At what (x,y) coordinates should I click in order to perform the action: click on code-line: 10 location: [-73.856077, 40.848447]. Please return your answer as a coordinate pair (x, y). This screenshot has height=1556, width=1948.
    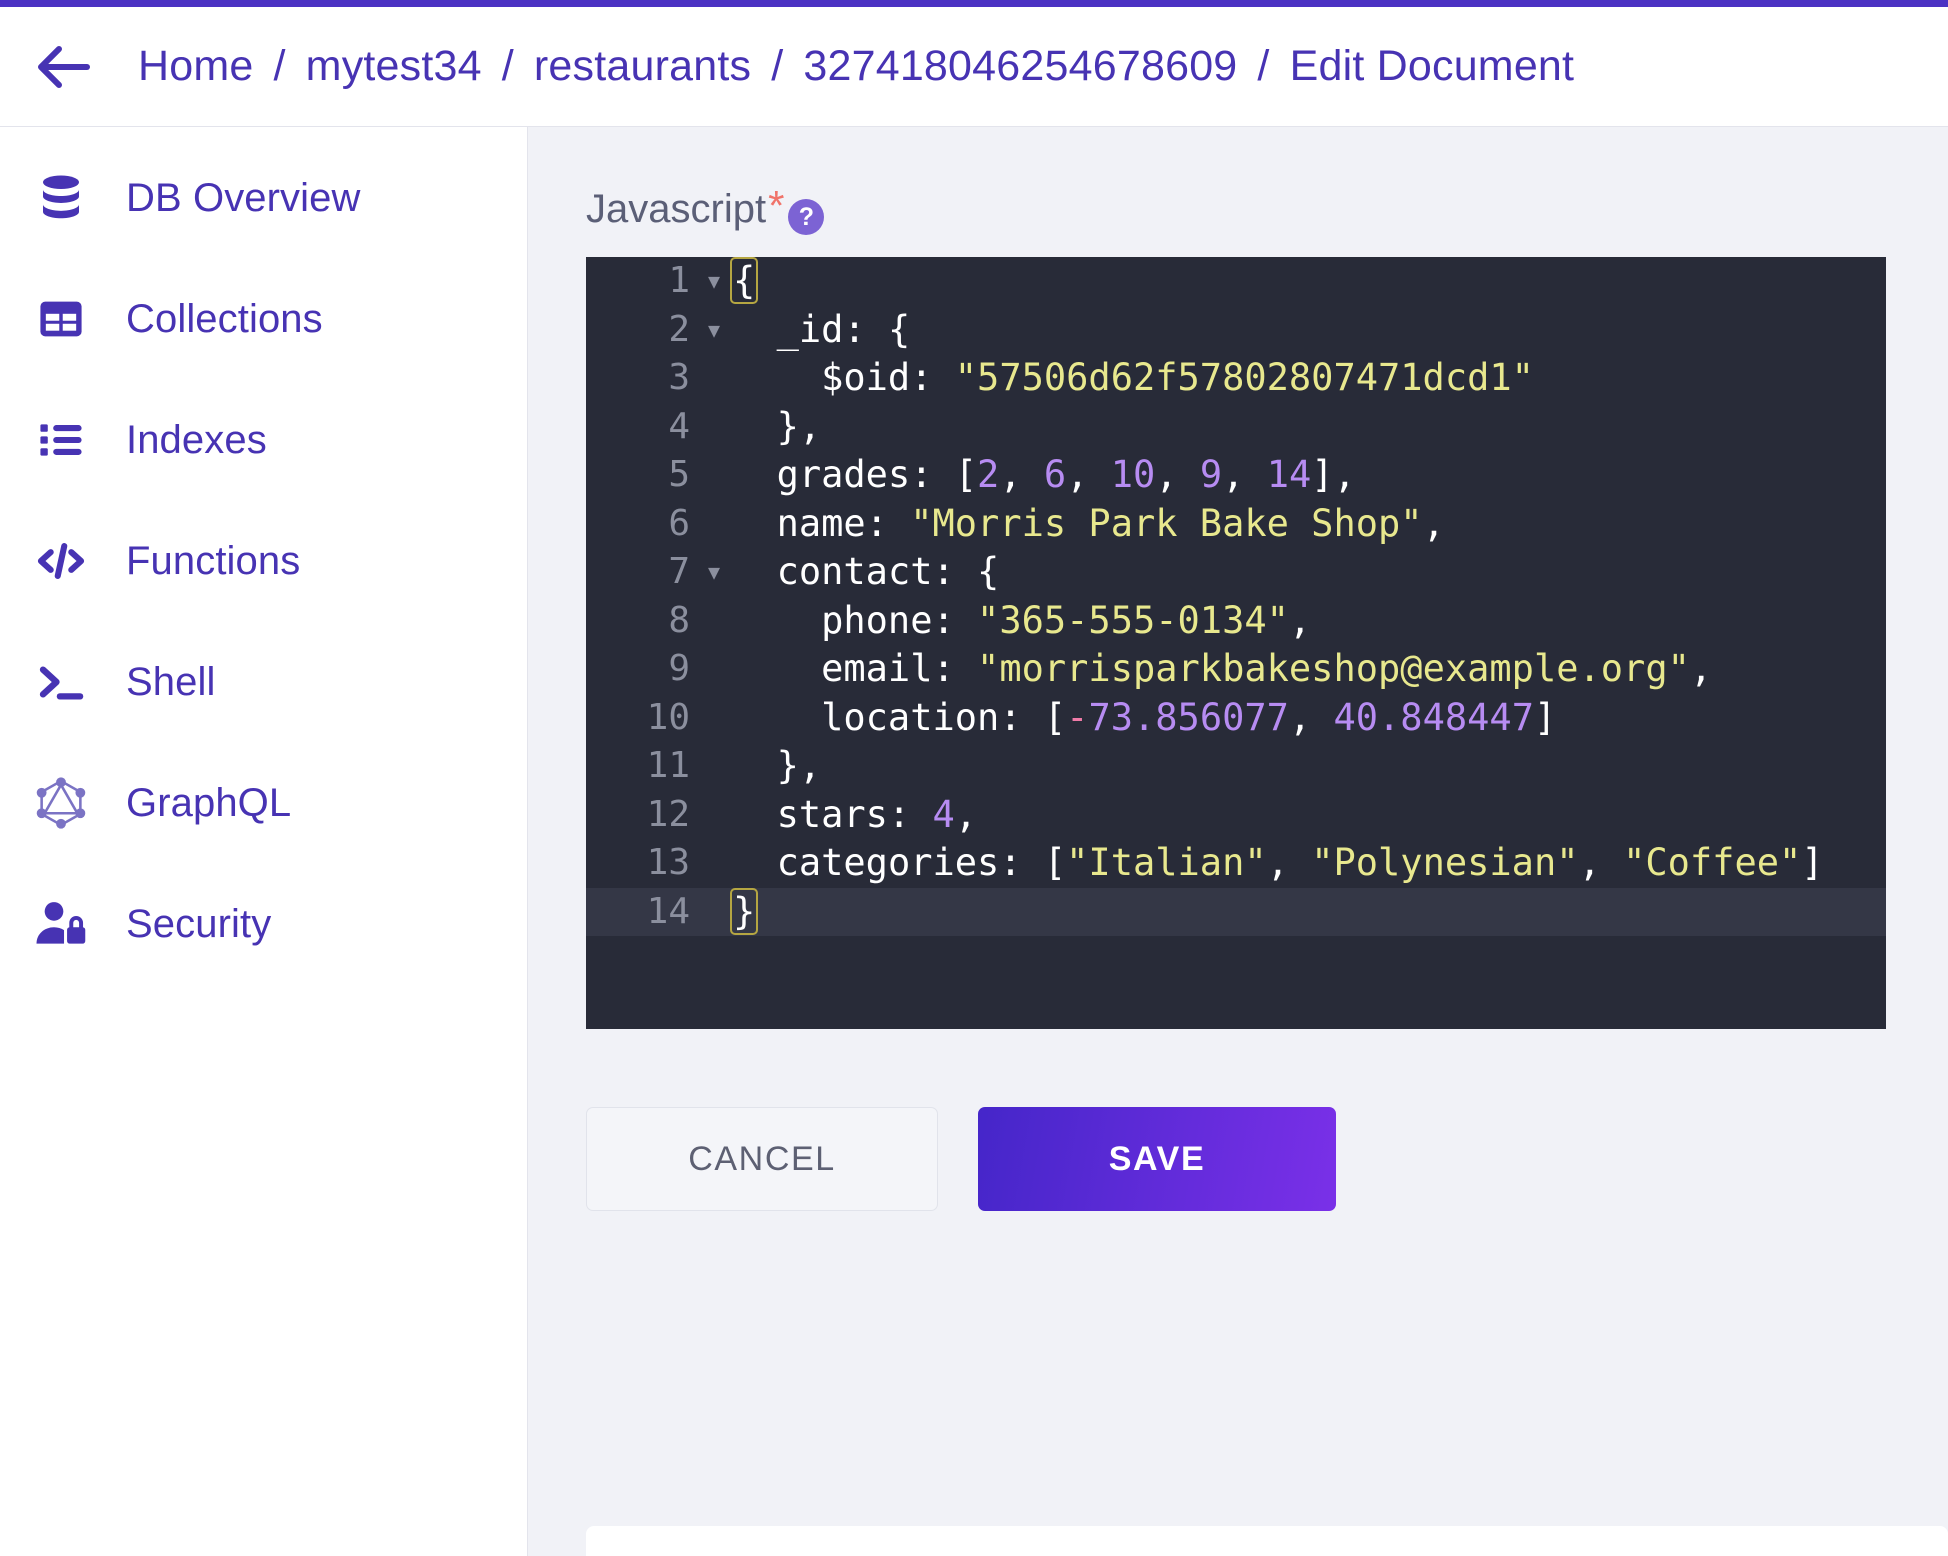
    Looking at the image, I should click on (1236, 718).